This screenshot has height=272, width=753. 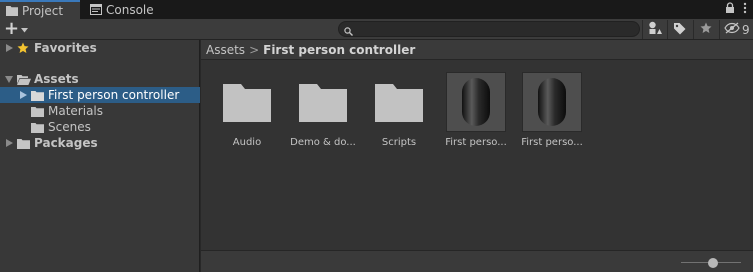 I want to click on filter-by-type-icon, so click(x=655, y=29).